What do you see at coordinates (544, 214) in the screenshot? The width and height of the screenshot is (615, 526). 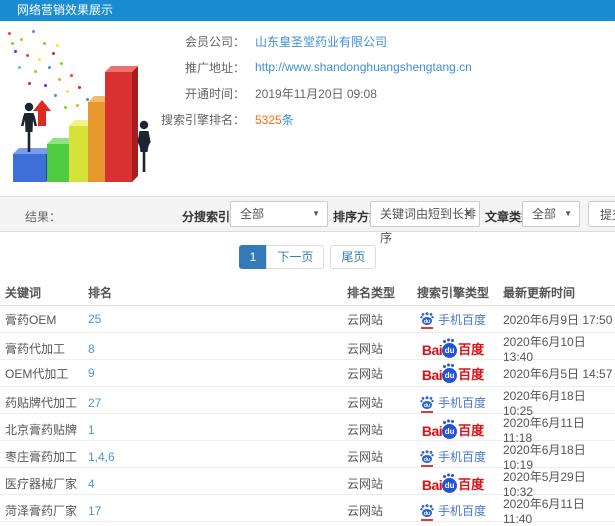 I see `article-type-select-value: 全部` at bounding box center [544, 214].